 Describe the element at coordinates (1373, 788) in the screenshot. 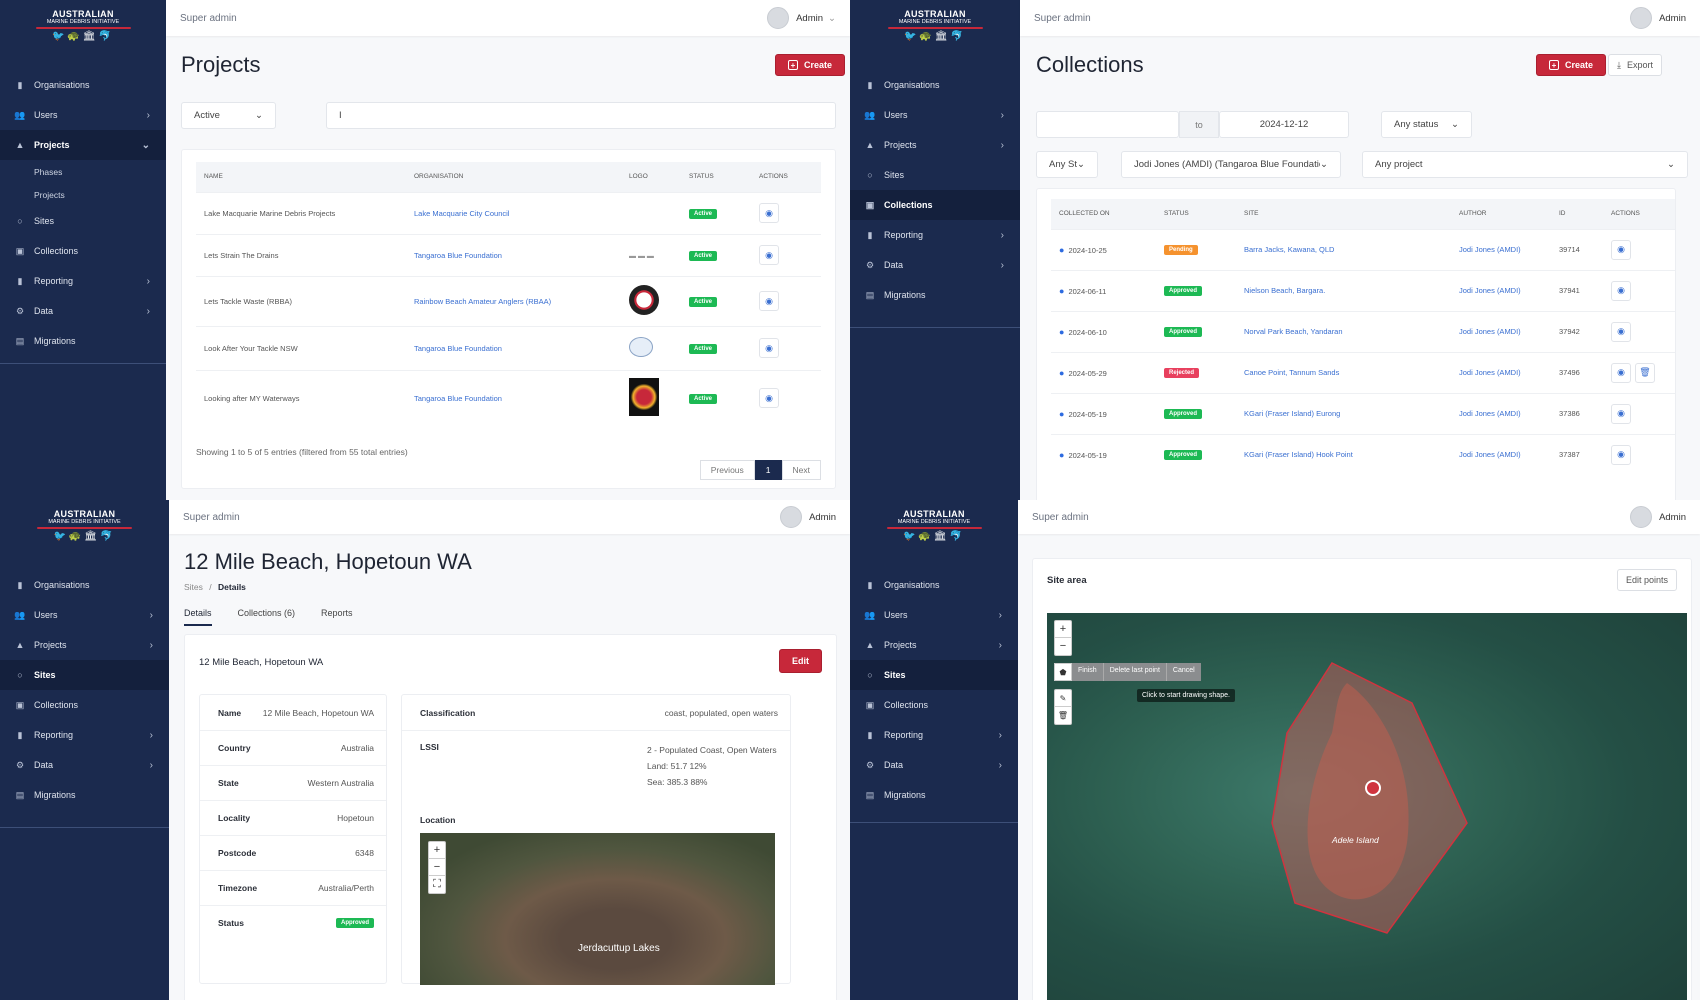

I see `map-marker-icon` at that location.